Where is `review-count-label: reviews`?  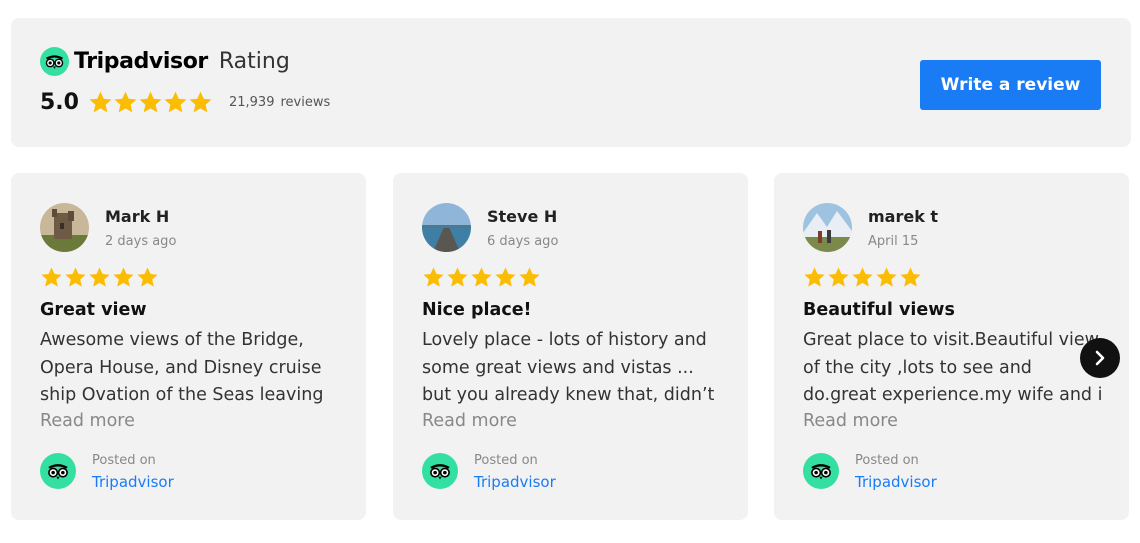 review-count-label: reviews is located at coordinates (305, 102).